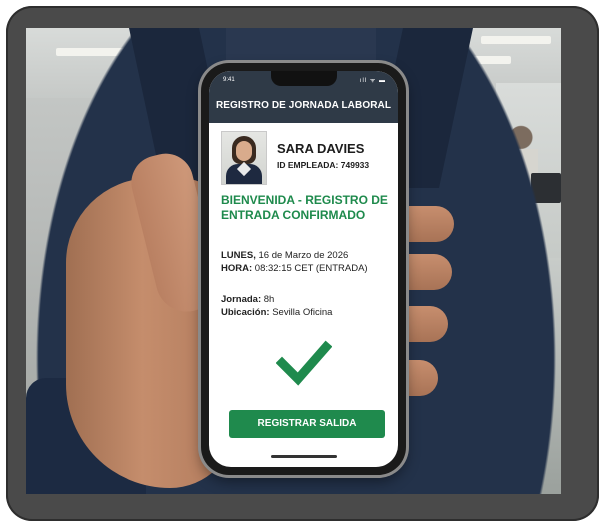  Describe the element at coordinates (241, 299) in the screenshot. I see `shift-label: Jornada:` at that location.